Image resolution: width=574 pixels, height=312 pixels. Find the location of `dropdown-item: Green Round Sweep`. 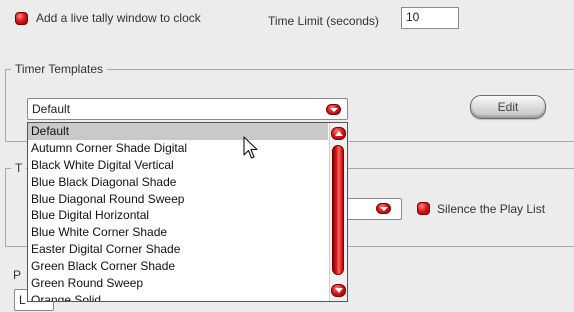

dropdown-item: Green Round Sweep is located at coordinates (178, 283).